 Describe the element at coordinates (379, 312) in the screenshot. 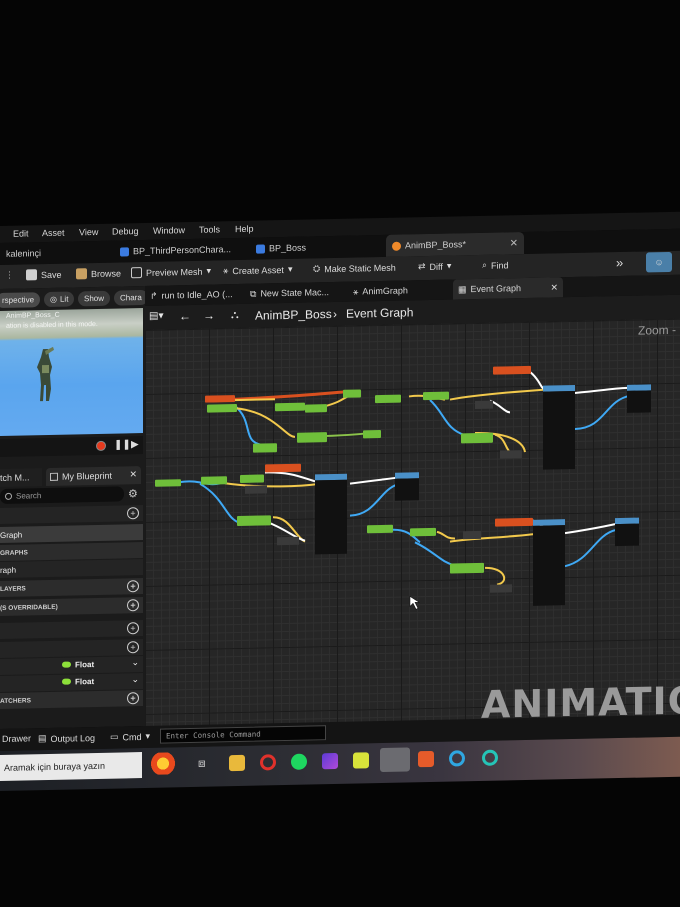

I see `breadcrumb-current: Event Graph` at that location.